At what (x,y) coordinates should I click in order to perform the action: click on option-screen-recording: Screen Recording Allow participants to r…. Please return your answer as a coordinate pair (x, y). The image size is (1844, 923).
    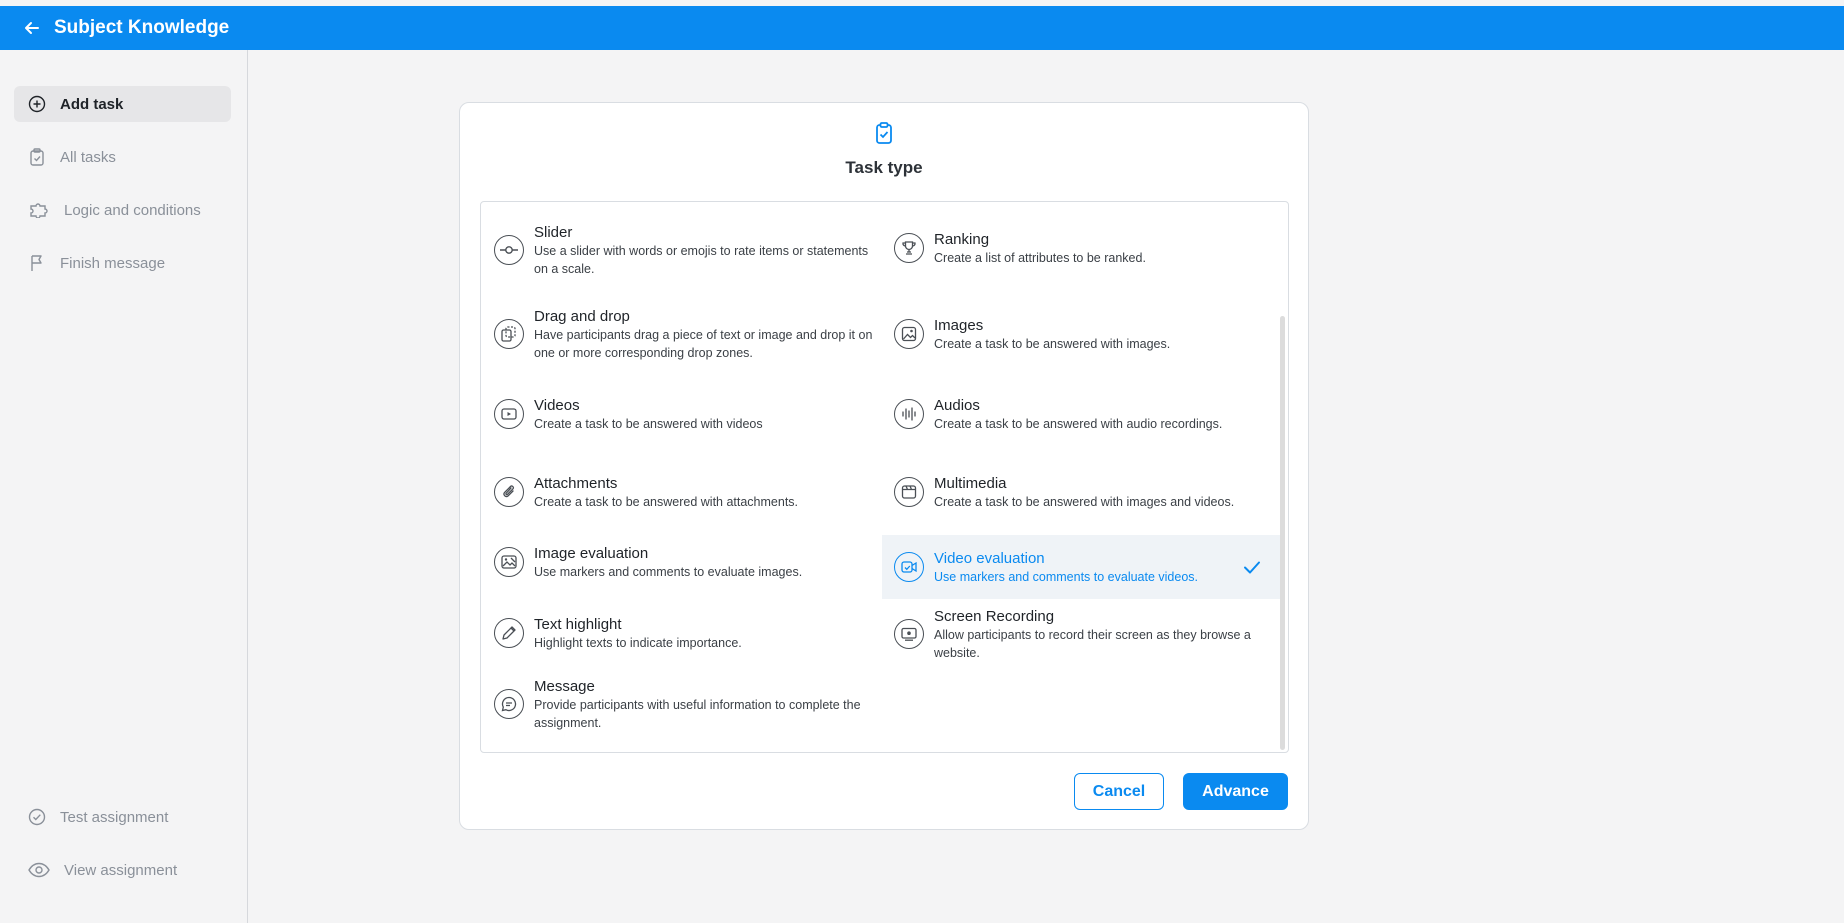
    Looking at the image, I should click on (1084, 634).